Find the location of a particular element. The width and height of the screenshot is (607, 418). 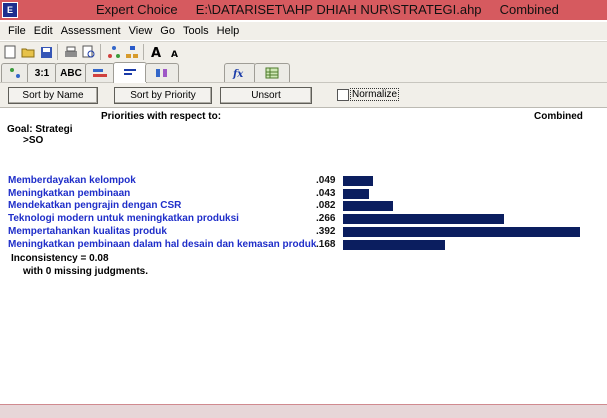

menu-edit: Edit is located at coordinates (43, 31).